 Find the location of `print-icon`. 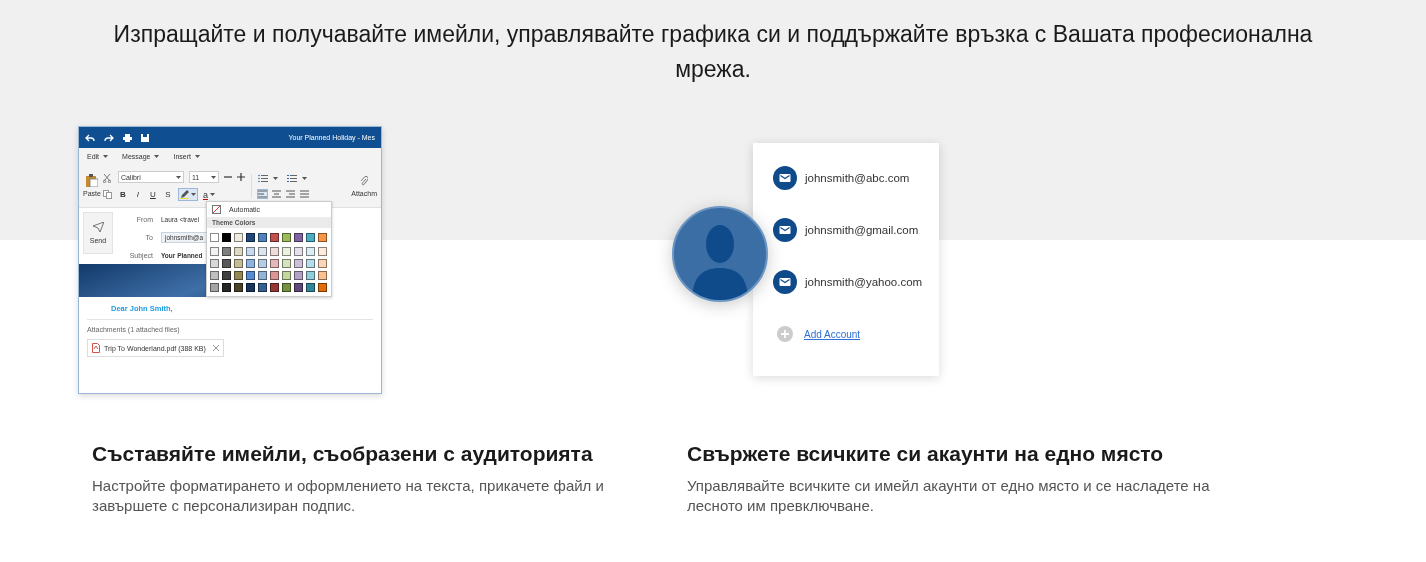

print-icon is located at coordinates (127, 137).